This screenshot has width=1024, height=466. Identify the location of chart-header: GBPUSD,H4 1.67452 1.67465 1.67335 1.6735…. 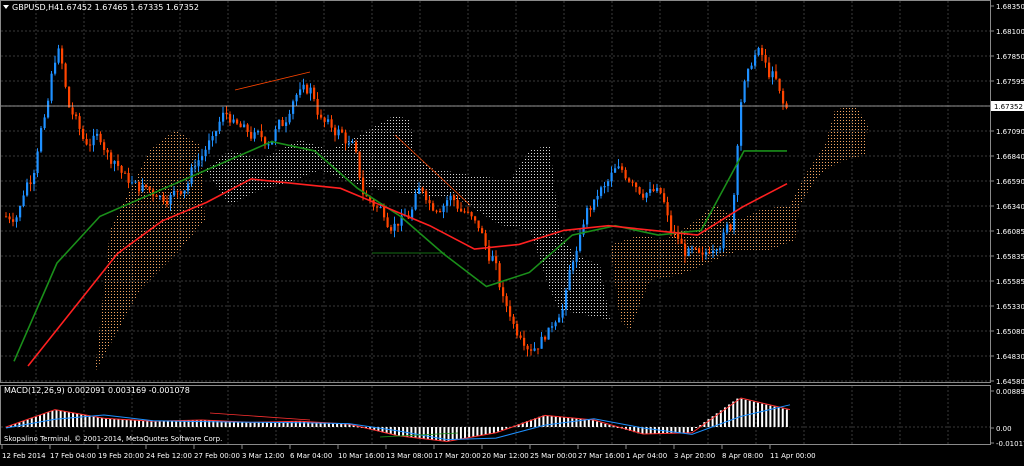
(101, 7).